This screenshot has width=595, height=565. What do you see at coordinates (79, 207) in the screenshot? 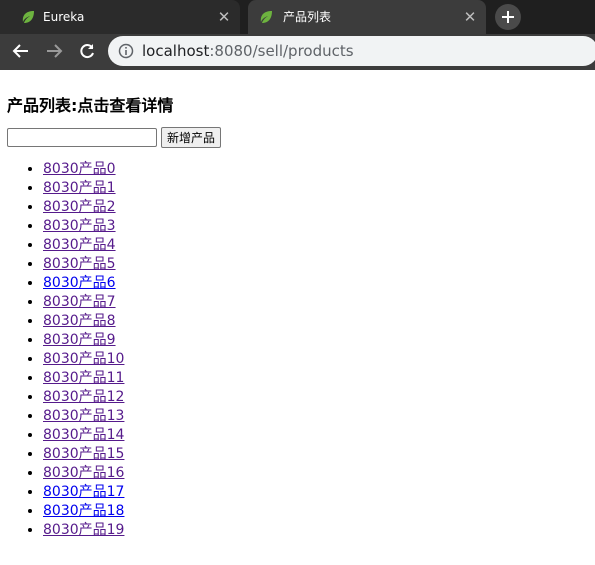
I see `product-link: 8030产品2` at bounding box center [79, 207].